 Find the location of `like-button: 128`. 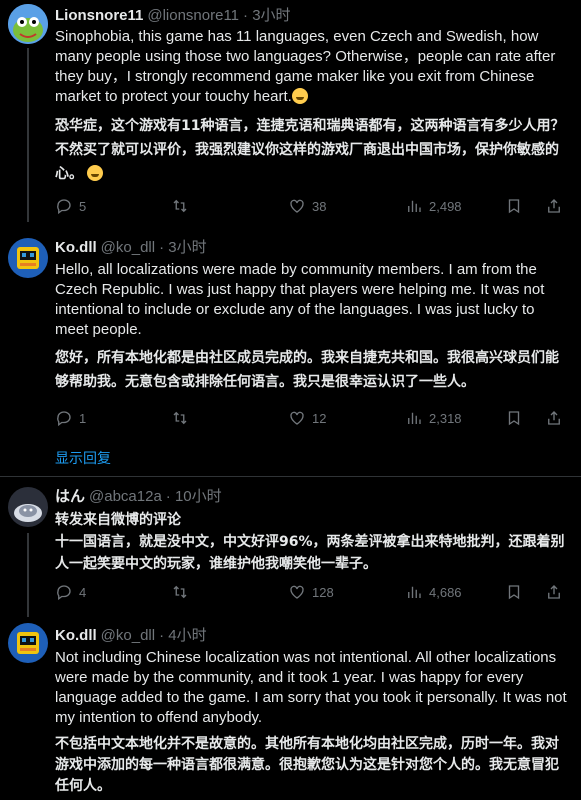

like-button: 128 is located at coordinates (311, 592).